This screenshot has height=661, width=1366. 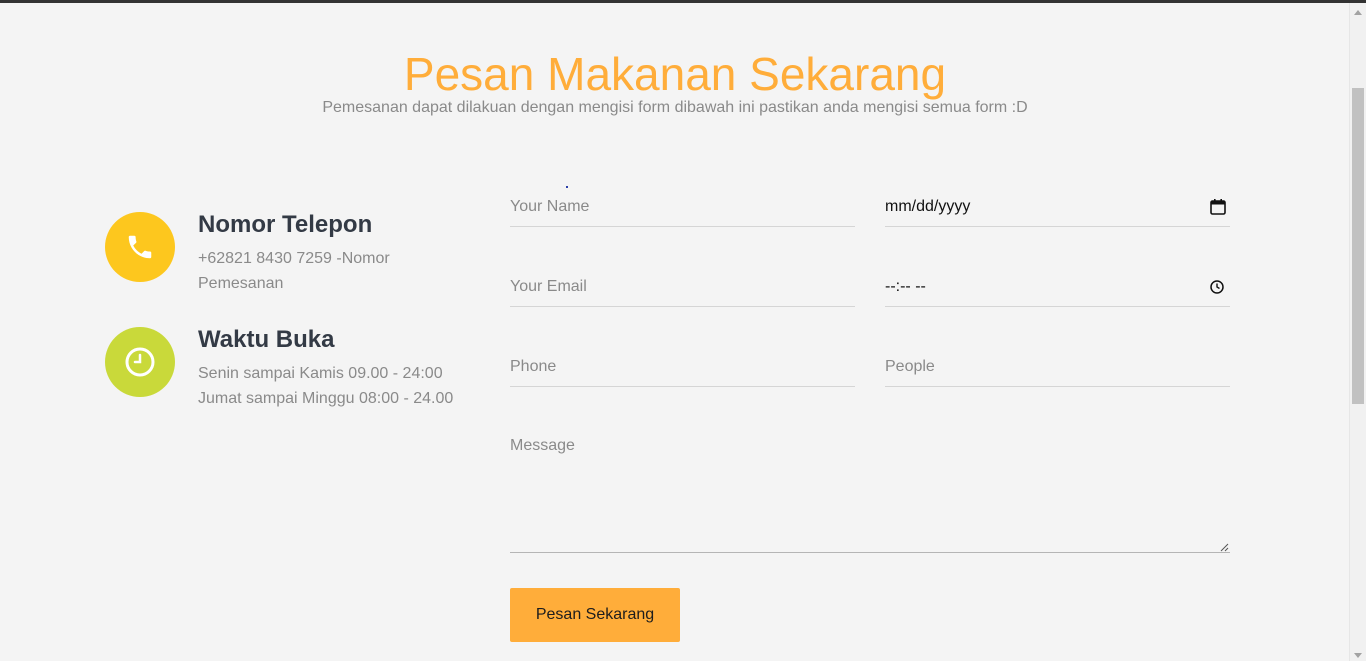 I want to click on phone-input, so click(x=682, y=367).